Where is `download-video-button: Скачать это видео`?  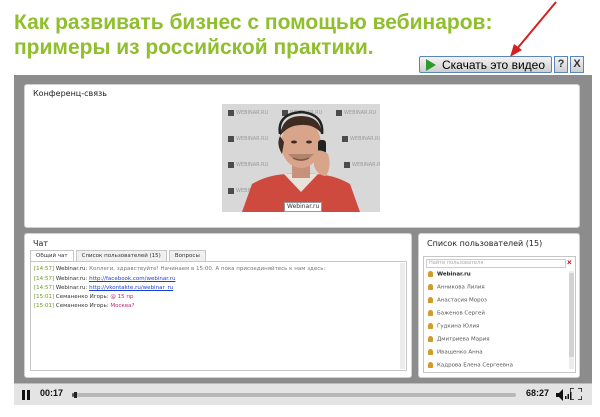
download-video-button: Скачать это видео is located at coordinates (485, 64).